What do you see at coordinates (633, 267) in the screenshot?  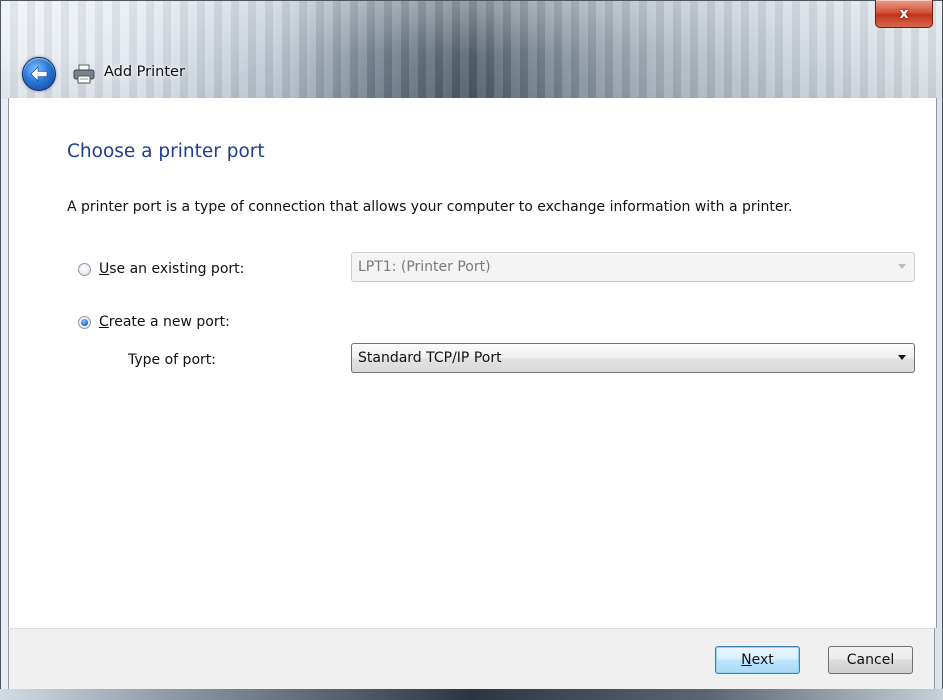 I see `existing-port-dropdown: LPT1: (Printer Port)` at bounding box center [633, 267].